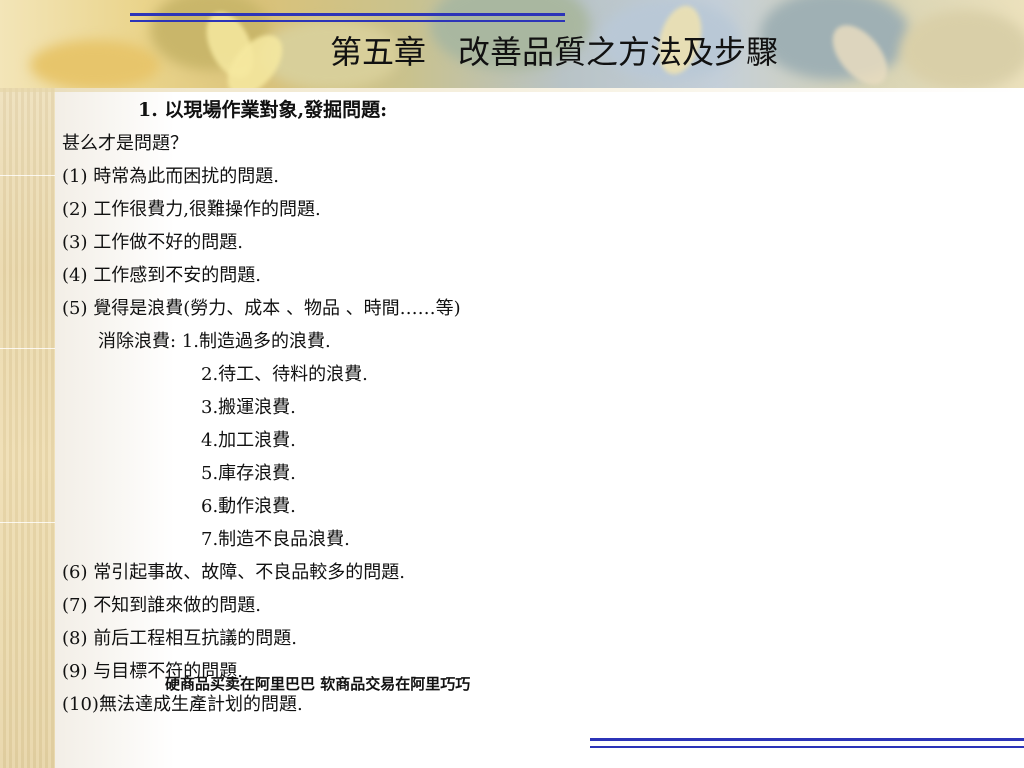 Image resolution: width=1024 pixels, height=768 pixels. I want to click on waste-item: 7.制造不良品浪費., so click(275, 539).